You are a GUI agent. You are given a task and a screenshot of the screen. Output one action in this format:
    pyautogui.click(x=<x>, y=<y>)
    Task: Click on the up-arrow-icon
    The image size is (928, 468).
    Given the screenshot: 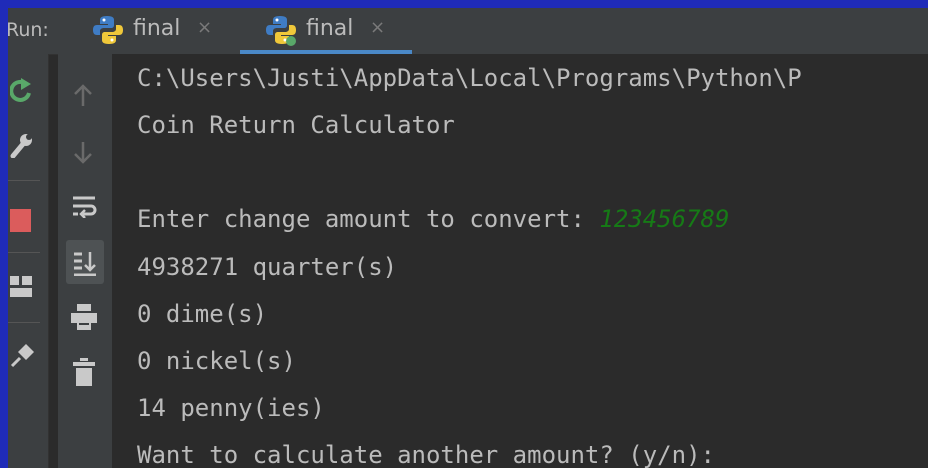 What is the action you would take?
    pyautogui.click(x=83, y=98)
    